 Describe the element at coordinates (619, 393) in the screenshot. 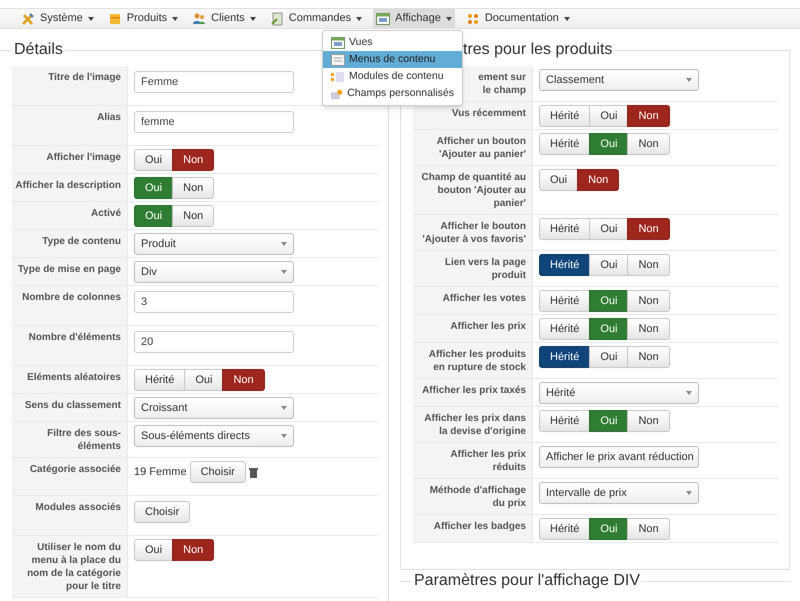

I see `select-field: Hérité` at that location.